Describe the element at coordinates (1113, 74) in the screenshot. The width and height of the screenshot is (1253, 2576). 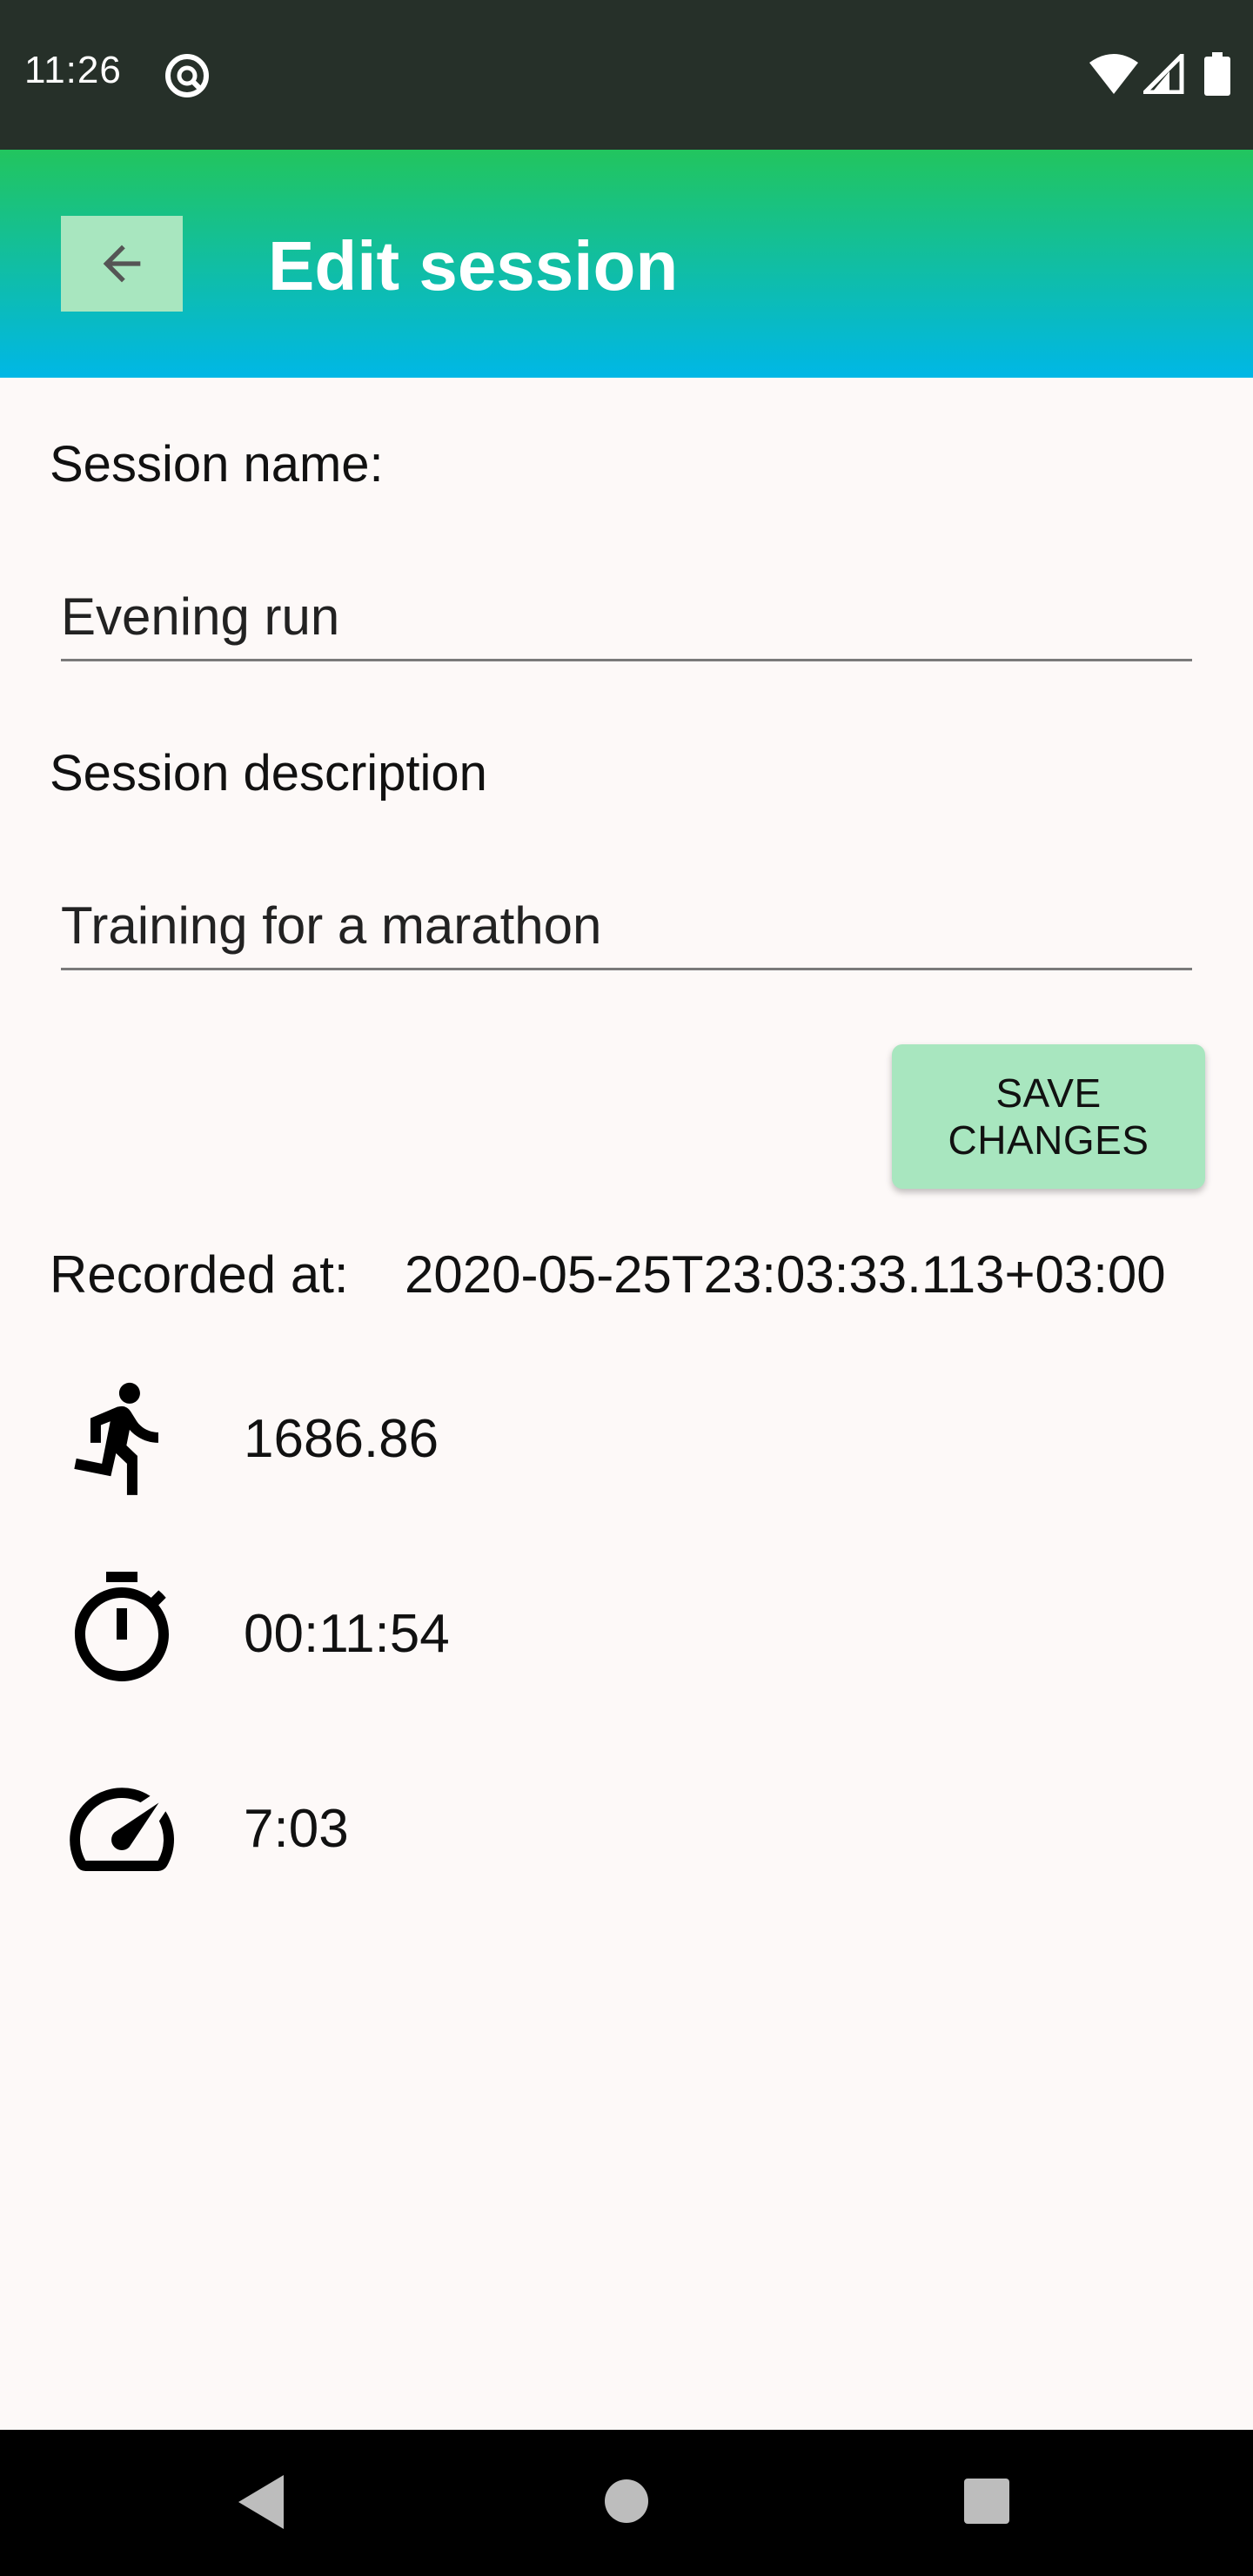
I see `wifi-icon` at that location.